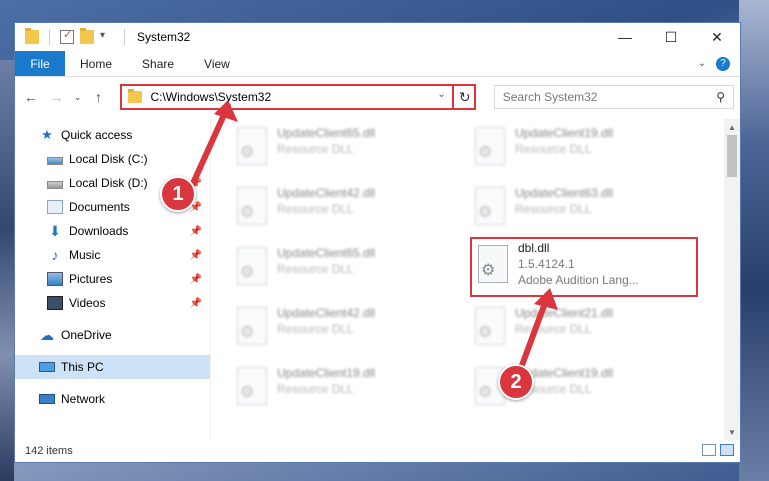 Image resolution: width=769 pixels, height=481 pixels. I want to click on vertical-scrollbar: ▲ ▼, so click(732, 279).